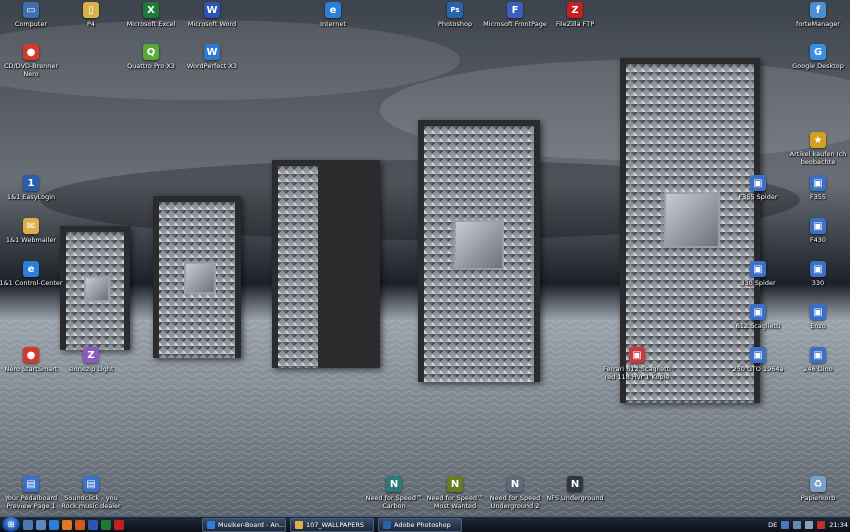  I want to click on desktop-icon-internet: e Internet, so click(333, 15).